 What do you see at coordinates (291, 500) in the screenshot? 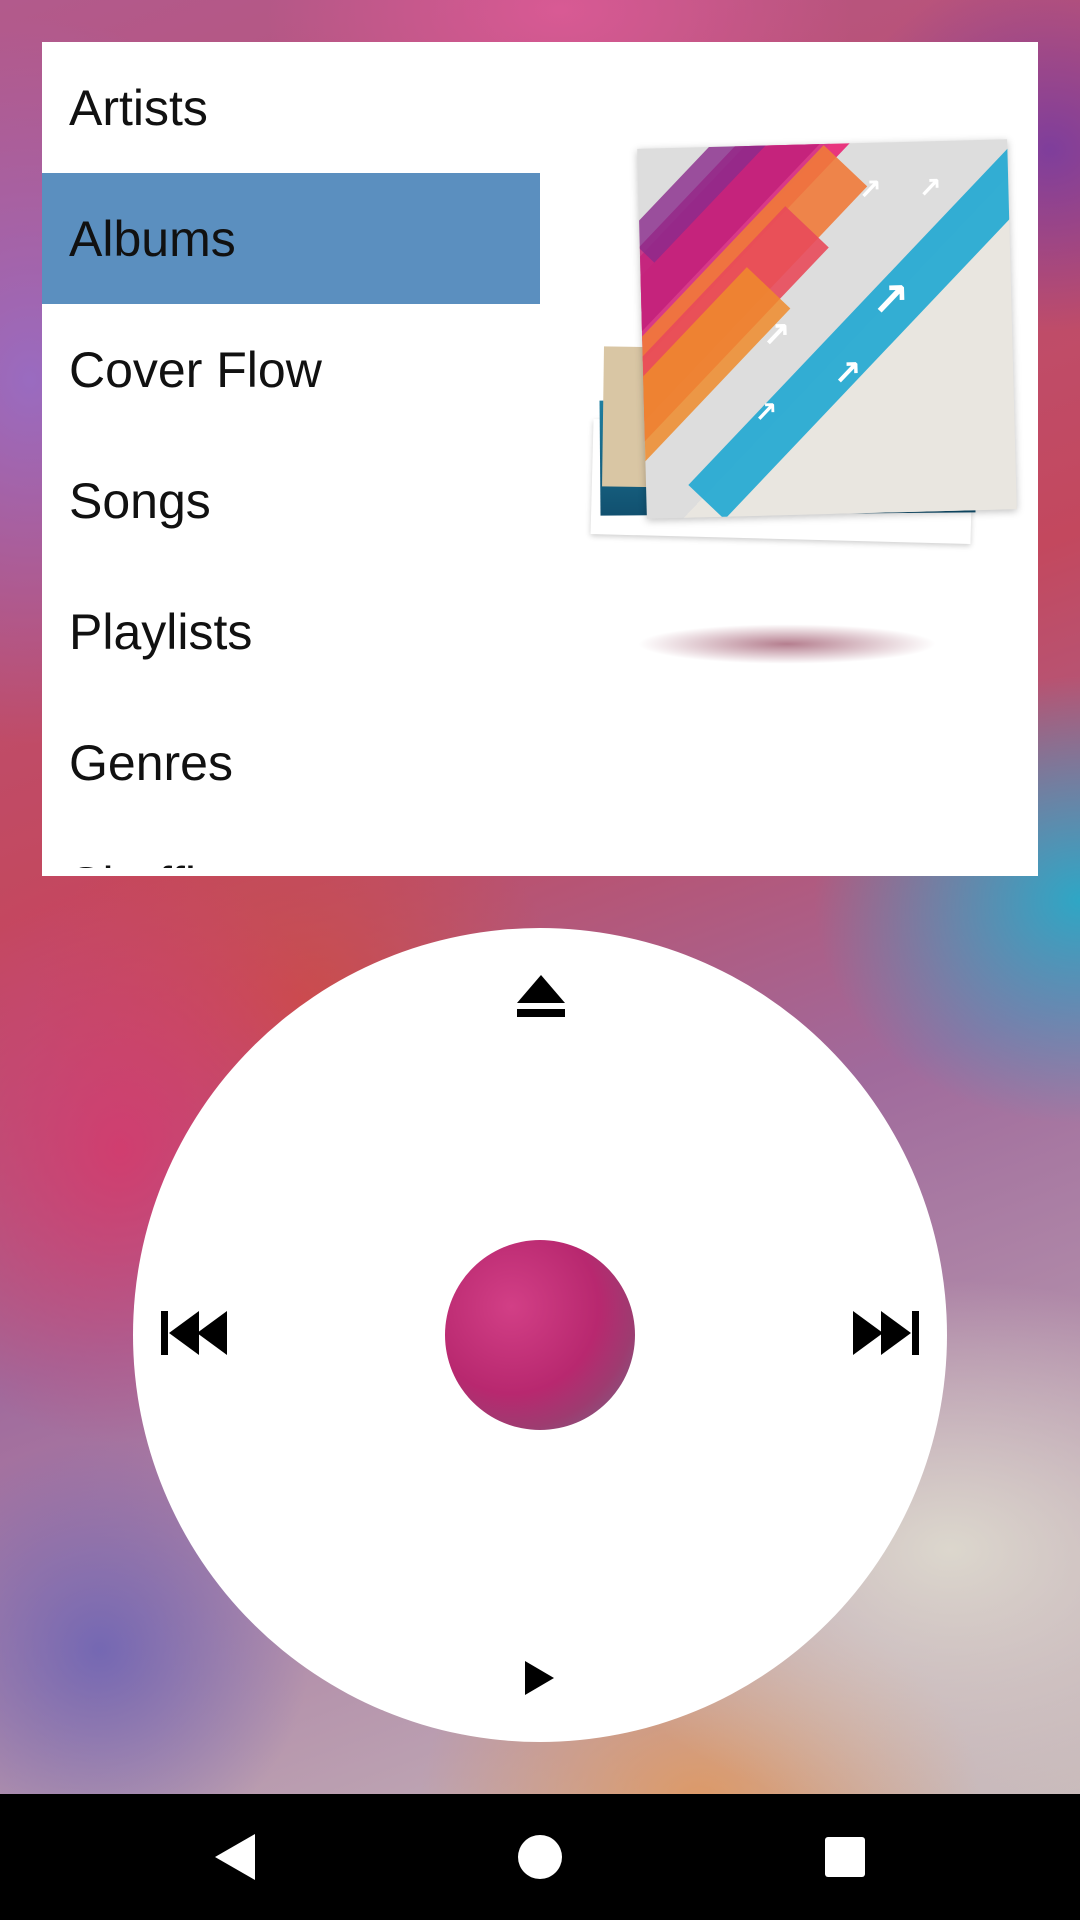
I see `menu-item-songs: Songs` at bounding box center [291, 500].